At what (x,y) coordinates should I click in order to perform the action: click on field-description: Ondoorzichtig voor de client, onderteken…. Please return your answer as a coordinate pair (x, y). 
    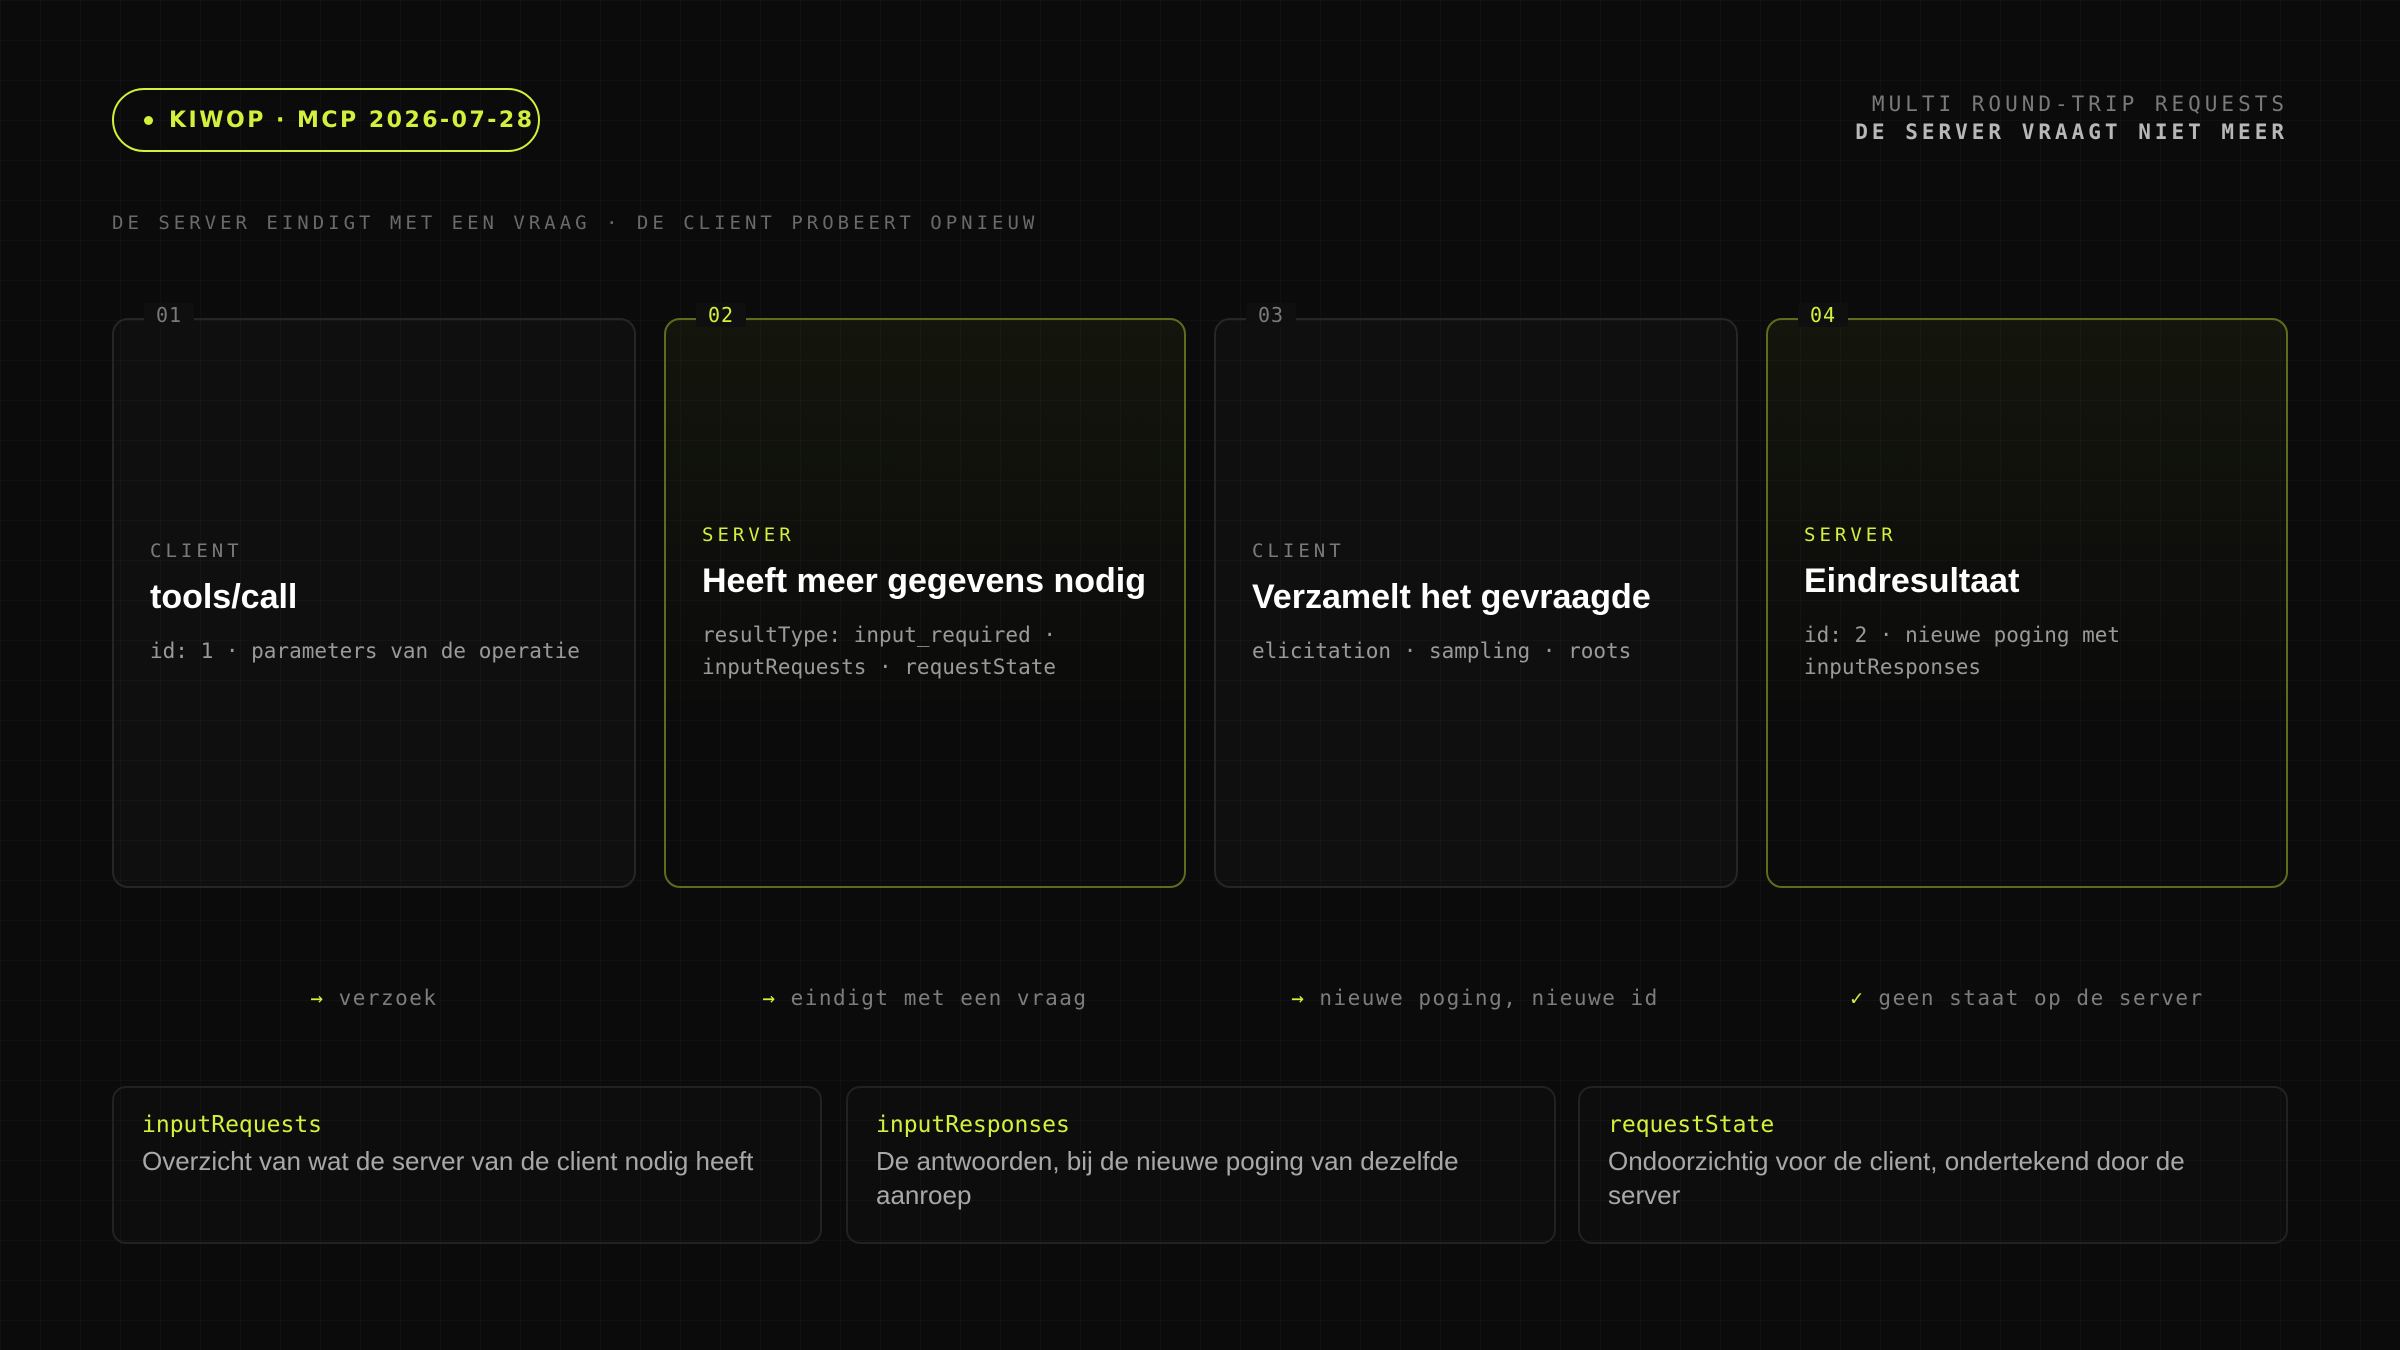
    Looking at the image, I should click on (1896, 1178).